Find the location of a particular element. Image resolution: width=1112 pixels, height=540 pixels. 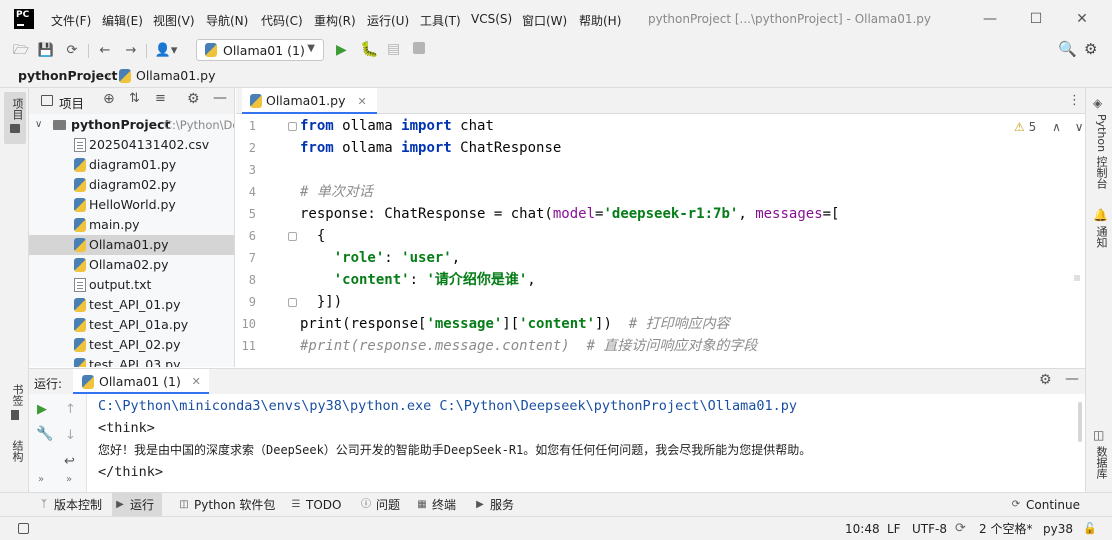

menu-code: 代码(C) is located at coordinates (282, 20).